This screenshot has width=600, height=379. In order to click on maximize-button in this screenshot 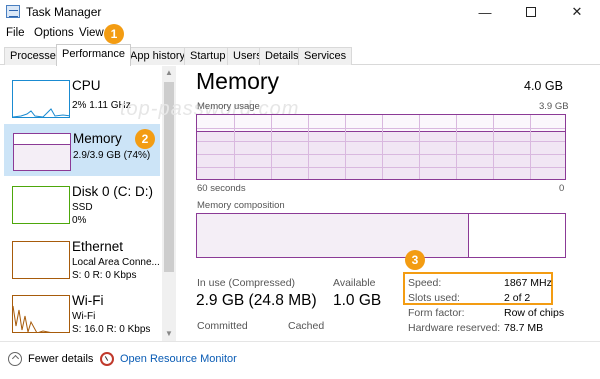, I will do `click(531, 12)`.